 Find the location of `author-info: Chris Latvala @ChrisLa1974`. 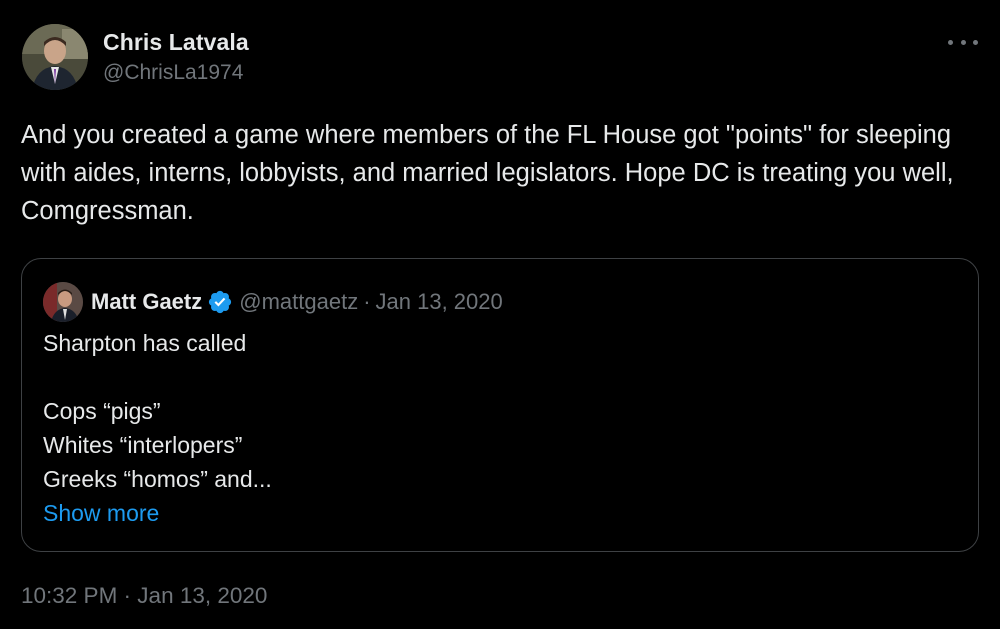

author-info: Chris Latvala @ChrisLa1974 is located at coordinates (176, 57).